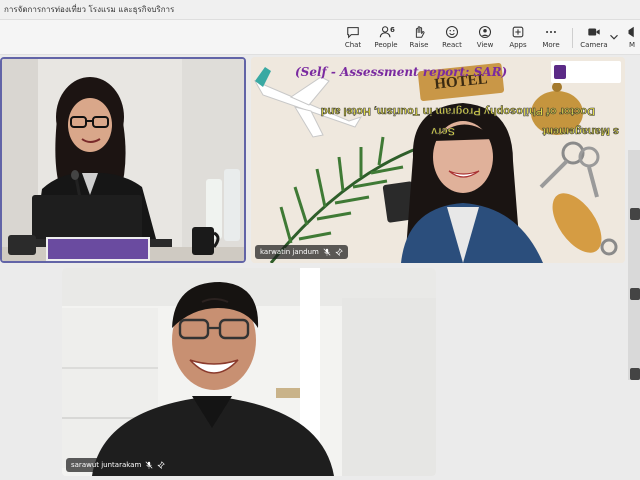  Describe the element at coordinates (551, 37) in the screenshot. I see `more-button: More` at that location.